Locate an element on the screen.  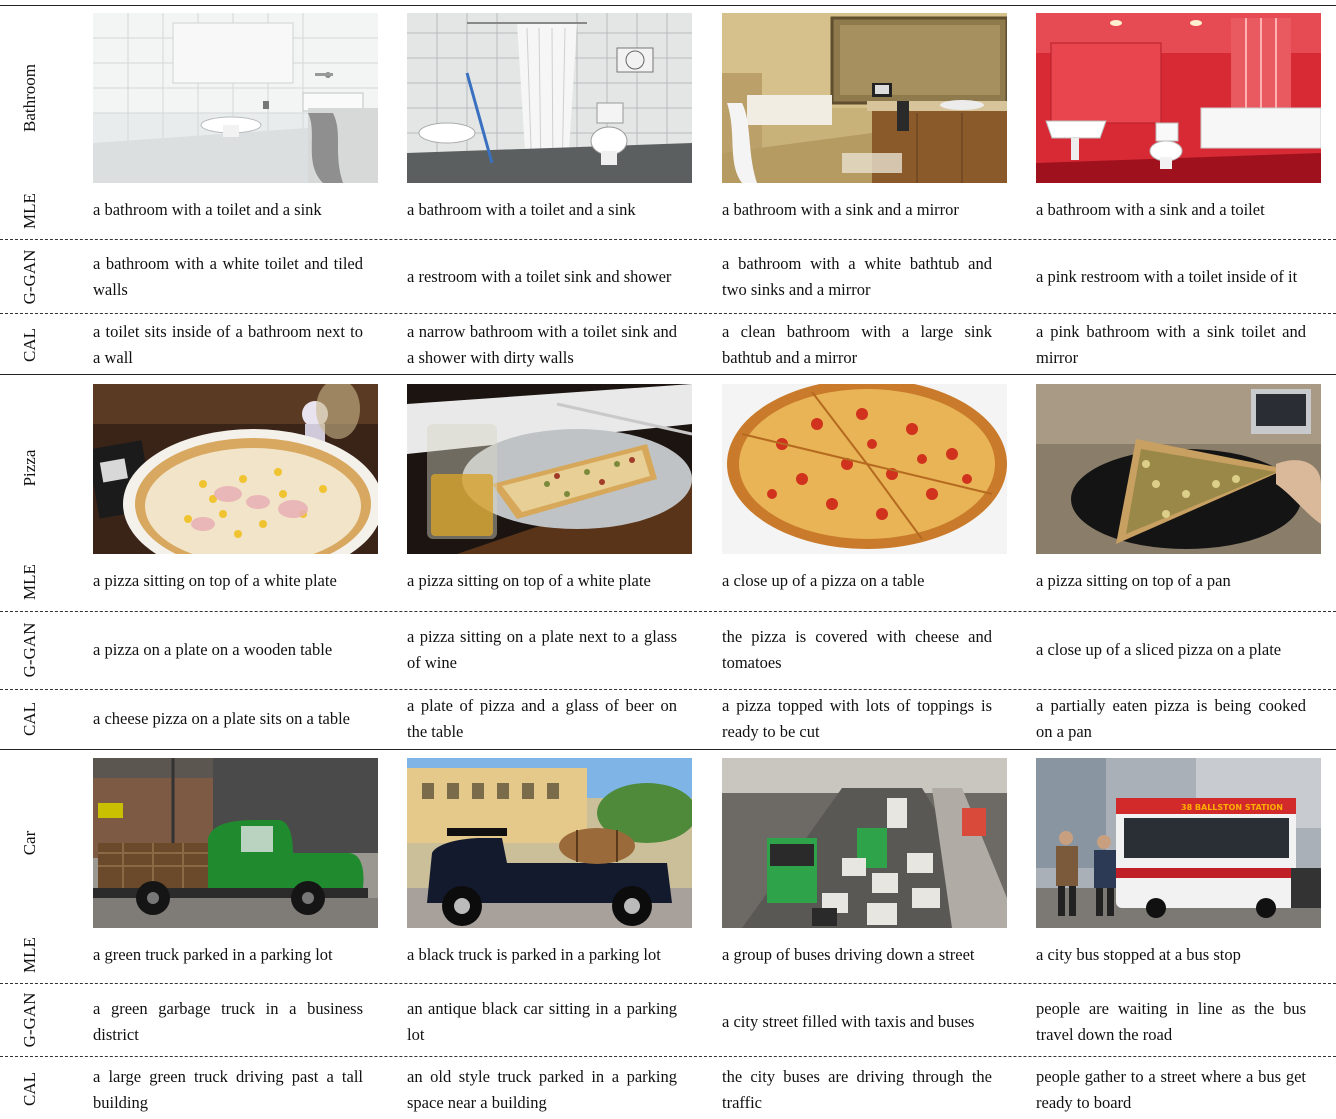
caption-mle: a bathroom with a sink and a mirror is located at coordinates (840, 209).